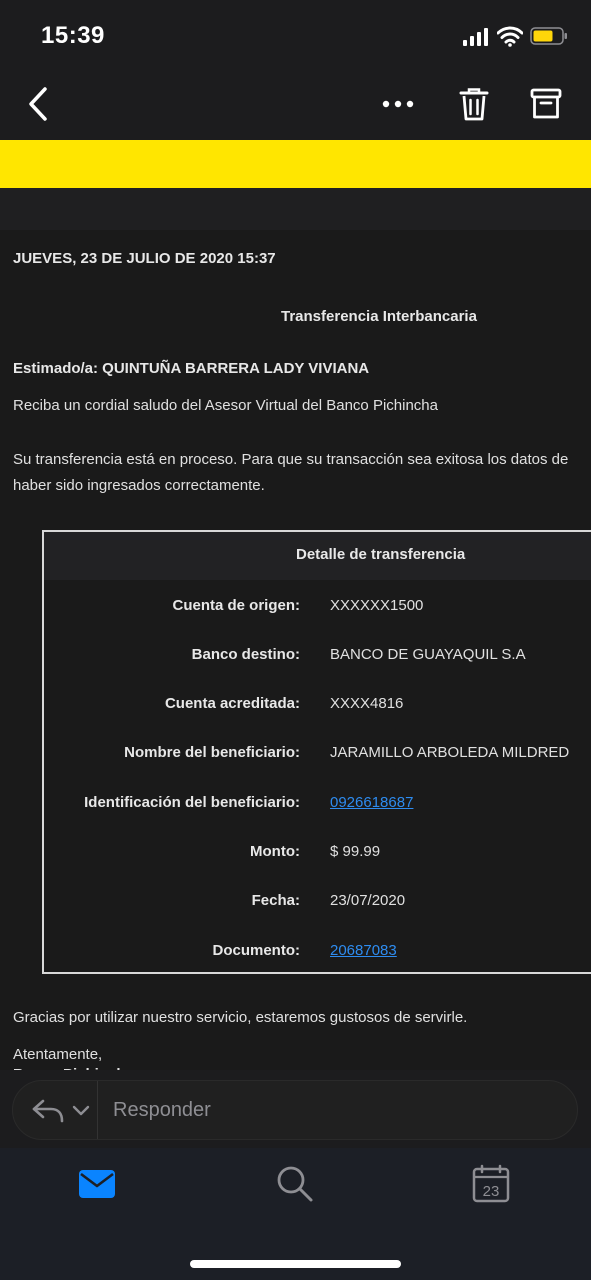 The image size is (591, 1280). I want to click on search-icon, so click(295, 1184).